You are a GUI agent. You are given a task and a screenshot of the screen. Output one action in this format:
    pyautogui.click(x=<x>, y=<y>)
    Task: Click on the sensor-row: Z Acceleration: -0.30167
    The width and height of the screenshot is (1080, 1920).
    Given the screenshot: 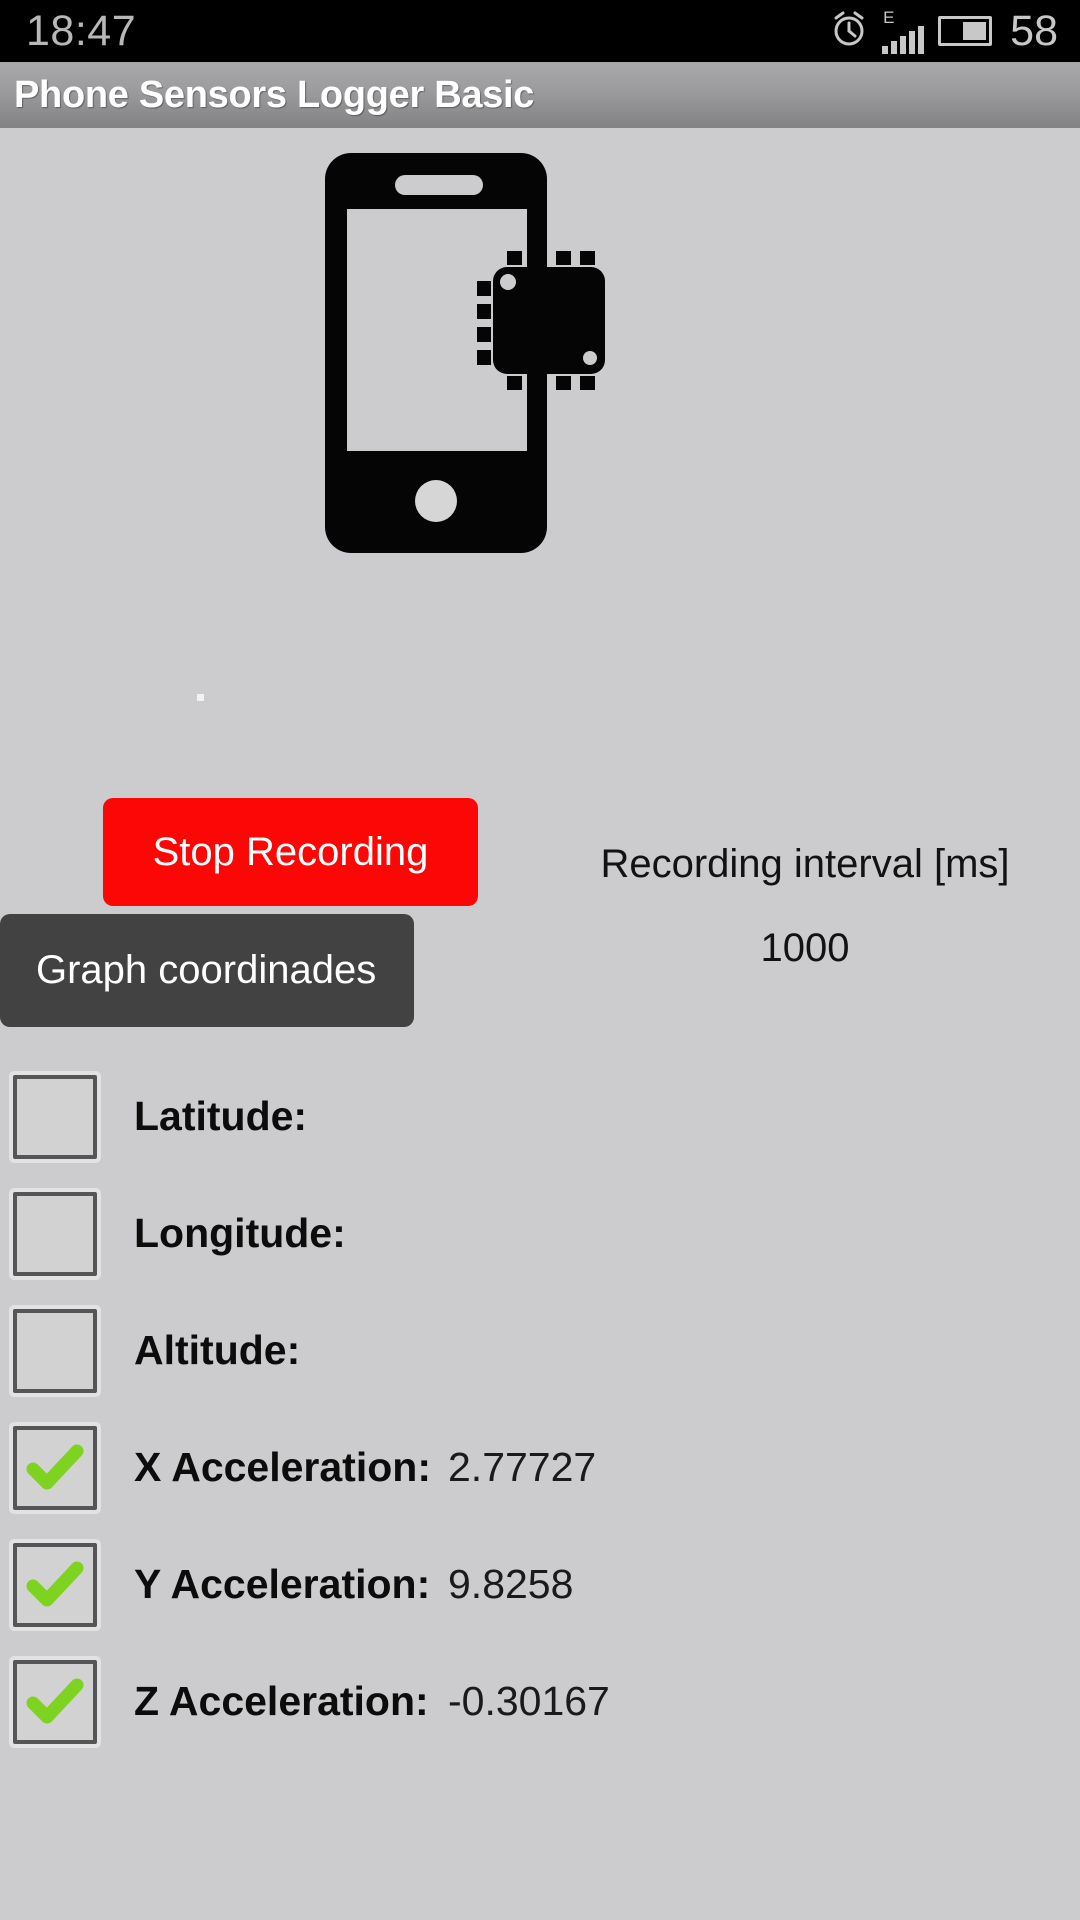 What is the action you would take?
    pyautogui.click(x=540, y=1701)
    